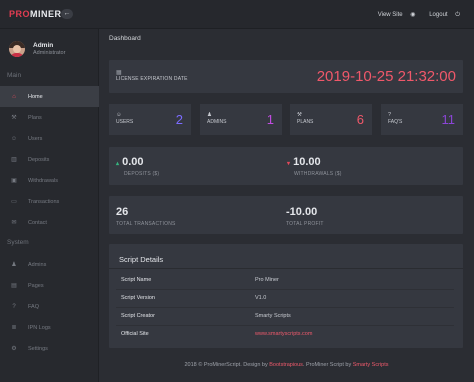  Describe the element at coordinates (49, 327) in the screenshot. I see `sidebar-item-ipn-logs: ≣ IPN Logs` at that location.